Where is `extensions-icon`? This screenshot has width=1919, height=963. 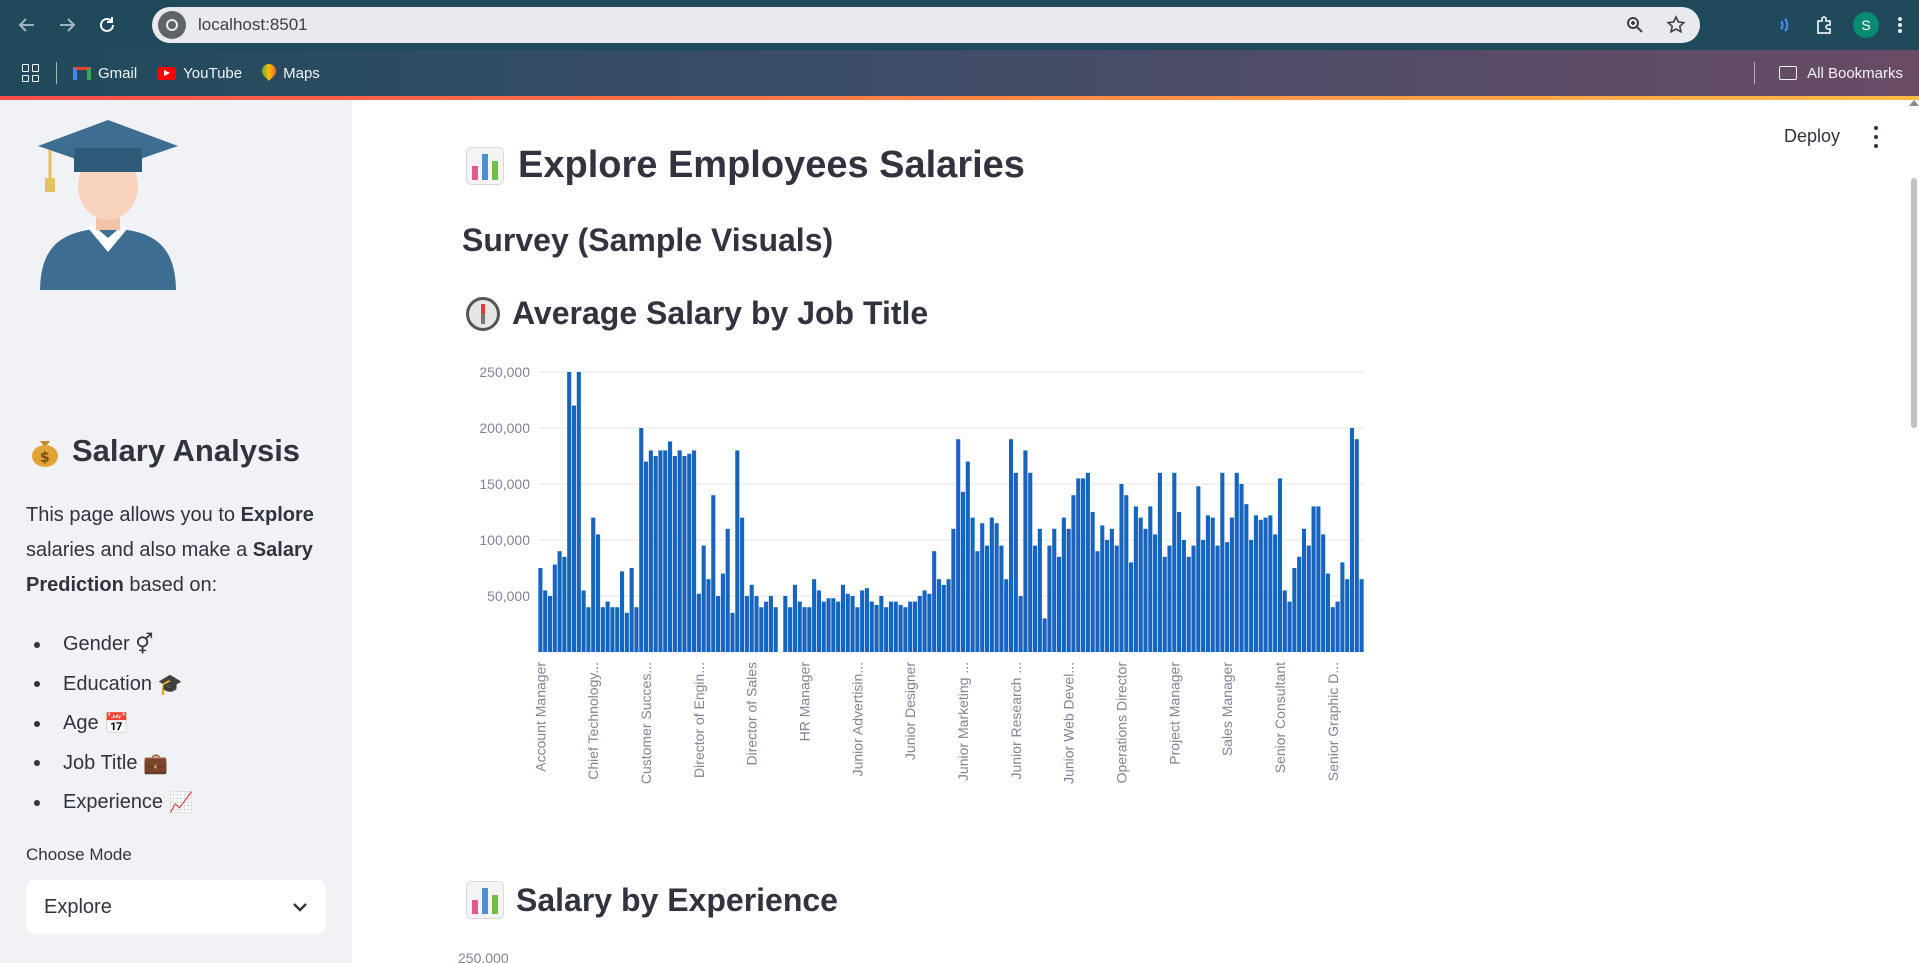 extensions-icon is located at coordinates (1825, 25).